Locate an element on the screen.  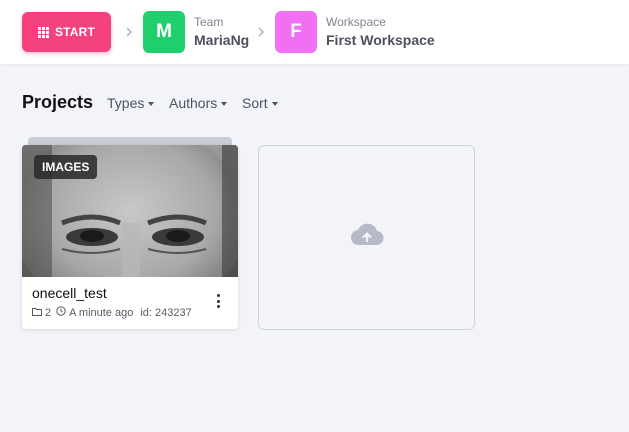
start-label: START is located at coordinates (75, 32).